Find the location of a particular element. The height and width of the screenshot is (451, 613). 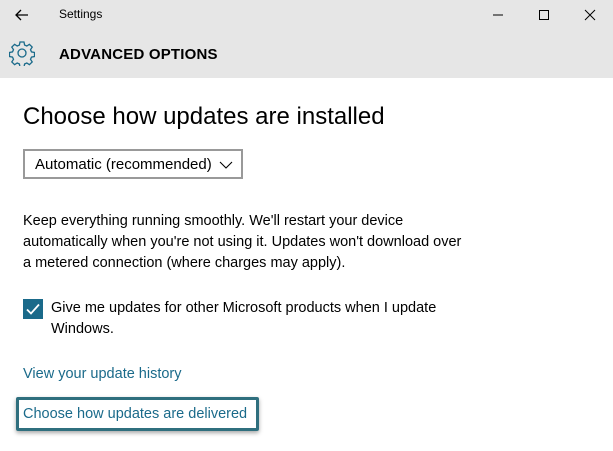

delivery-link-focus-ring: Choose how updates are delivered is located at coordinates (137, 414).